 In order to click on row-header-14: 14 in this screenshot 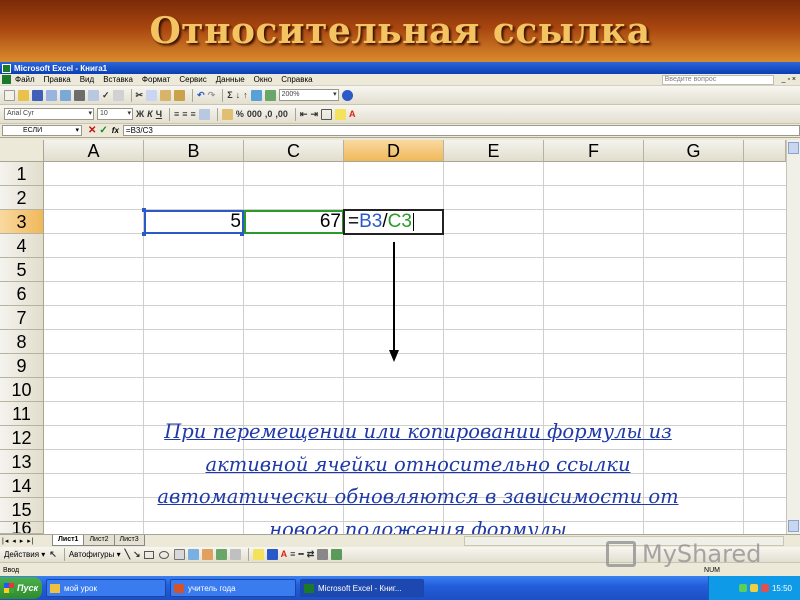, I will do `click(22, 486)`.